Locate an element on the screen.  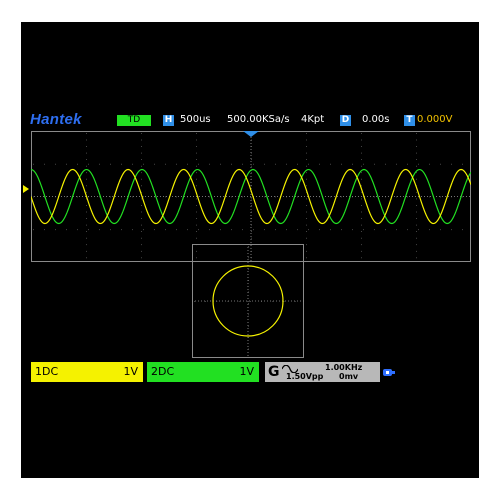
channel-1-coupling: 1DC is located at coordinates (47, 371).